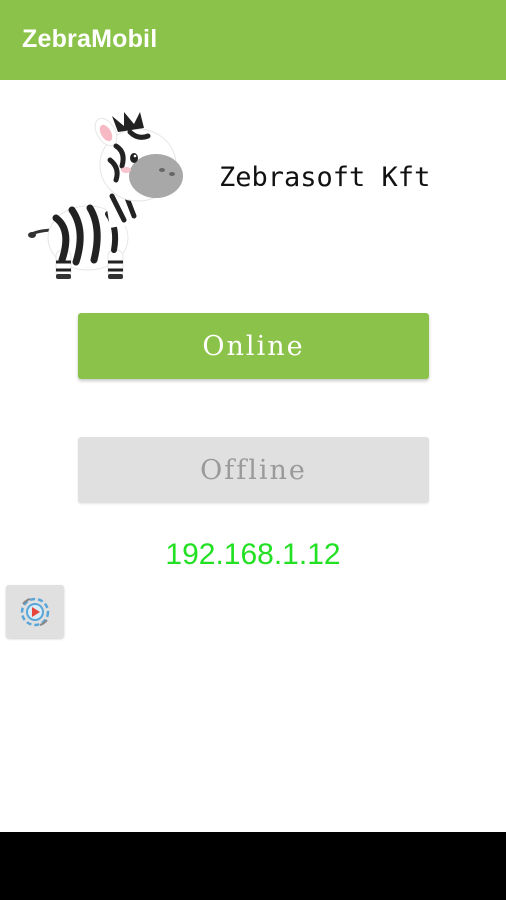 The height and width of the screenshot is (900, 506). I want to click on online-button: Online, so click(253, 346).